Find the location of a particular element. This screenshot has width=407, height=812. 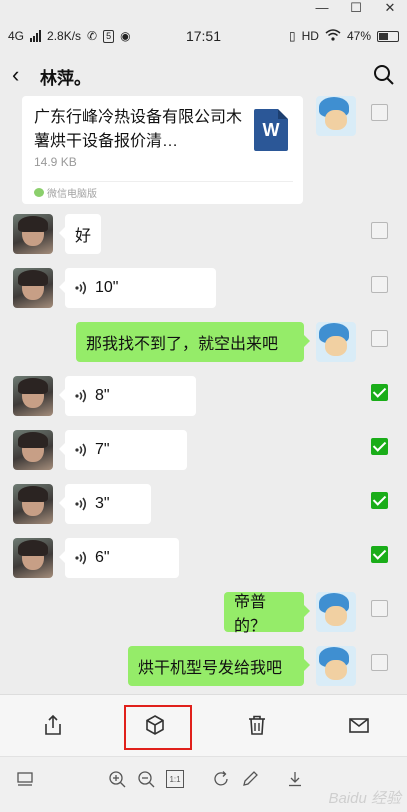

voice-duration: 3" is located at coordinates (102, 503).